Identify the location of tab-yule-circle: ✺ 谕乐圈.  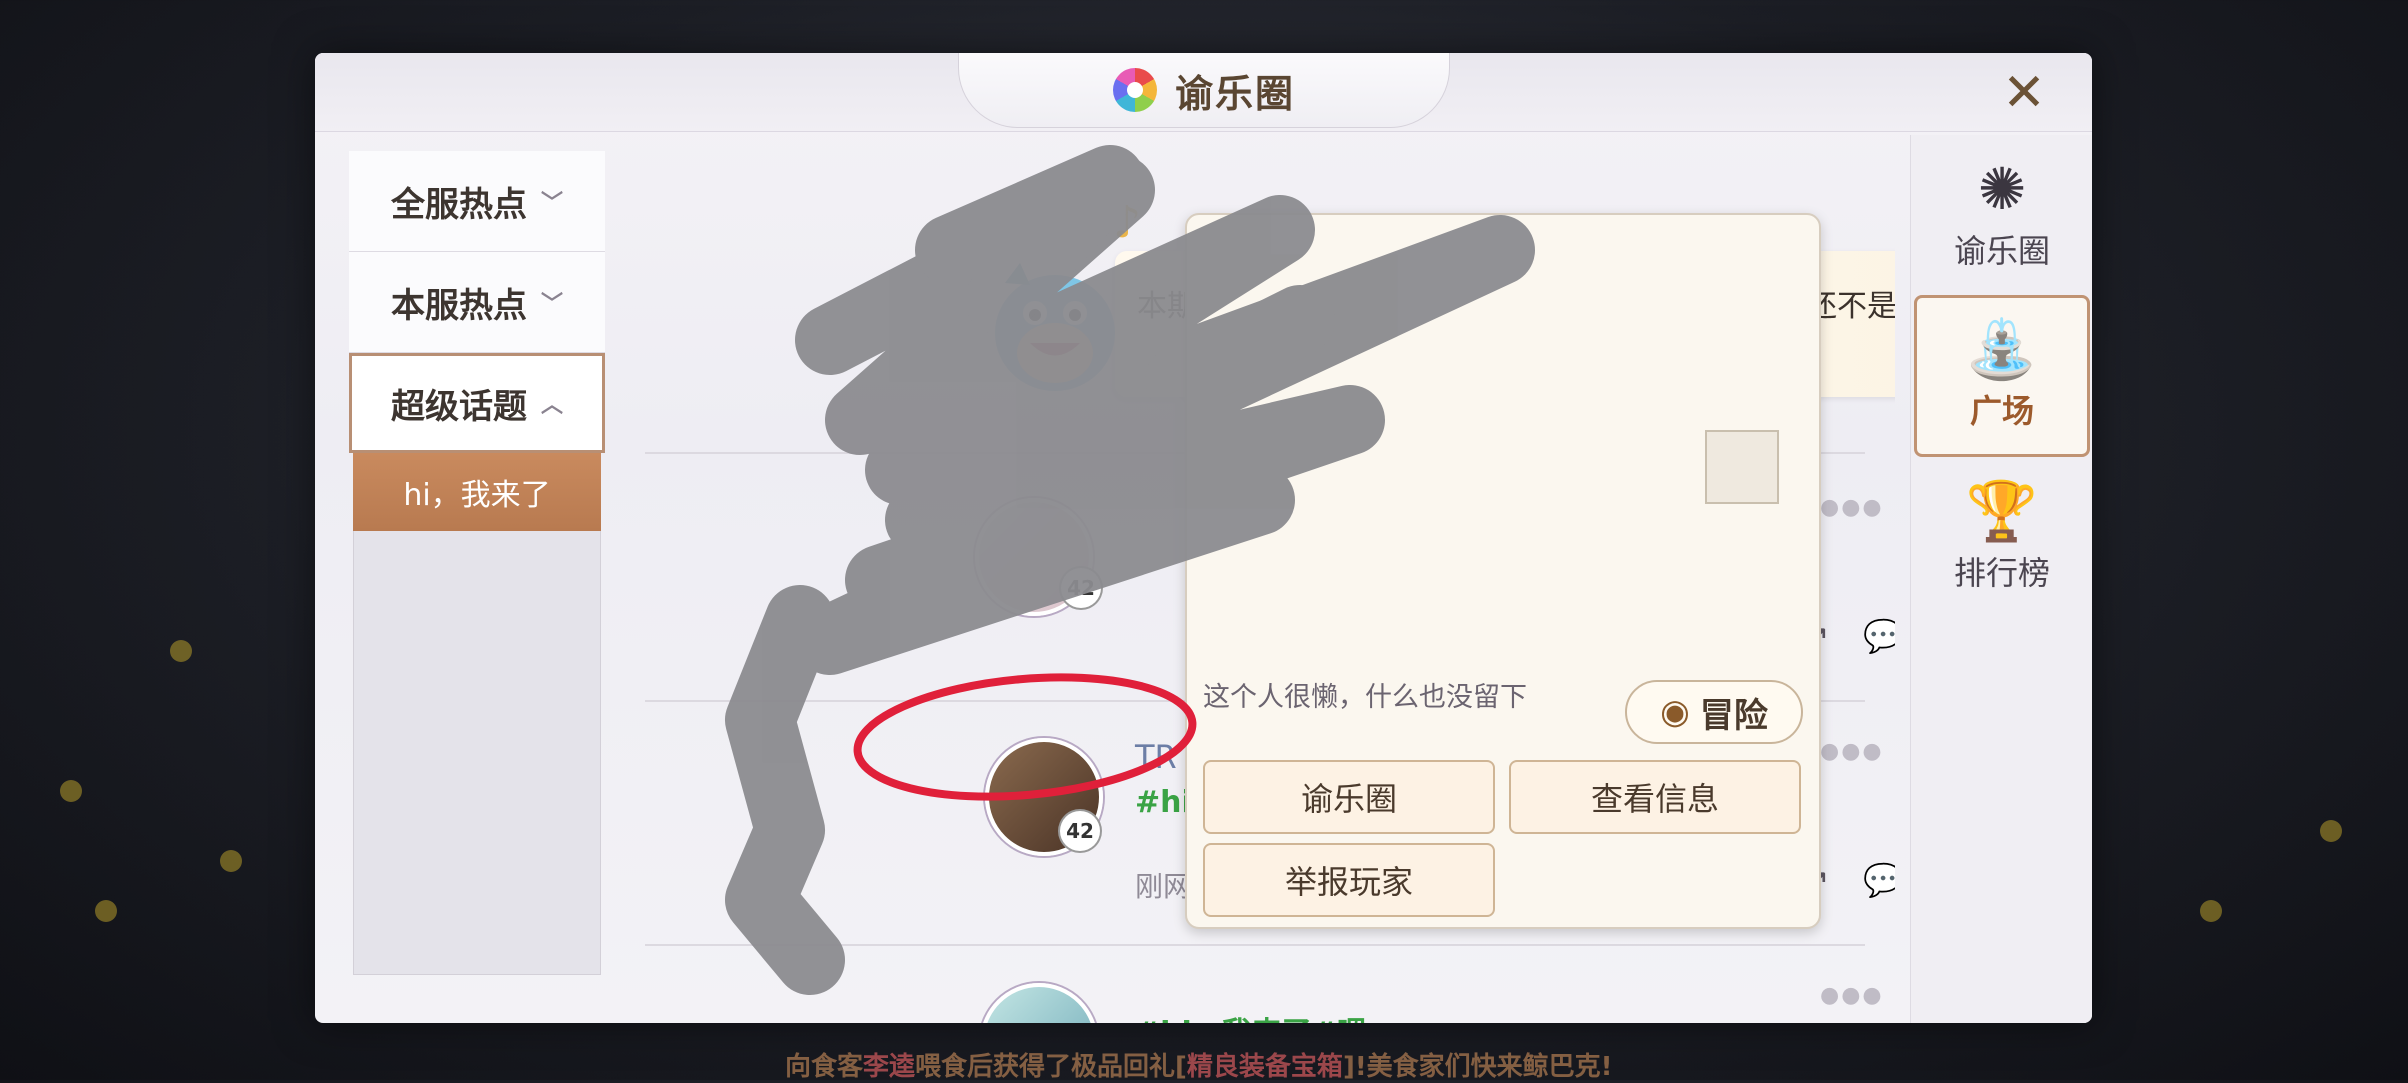
(2002, 216).